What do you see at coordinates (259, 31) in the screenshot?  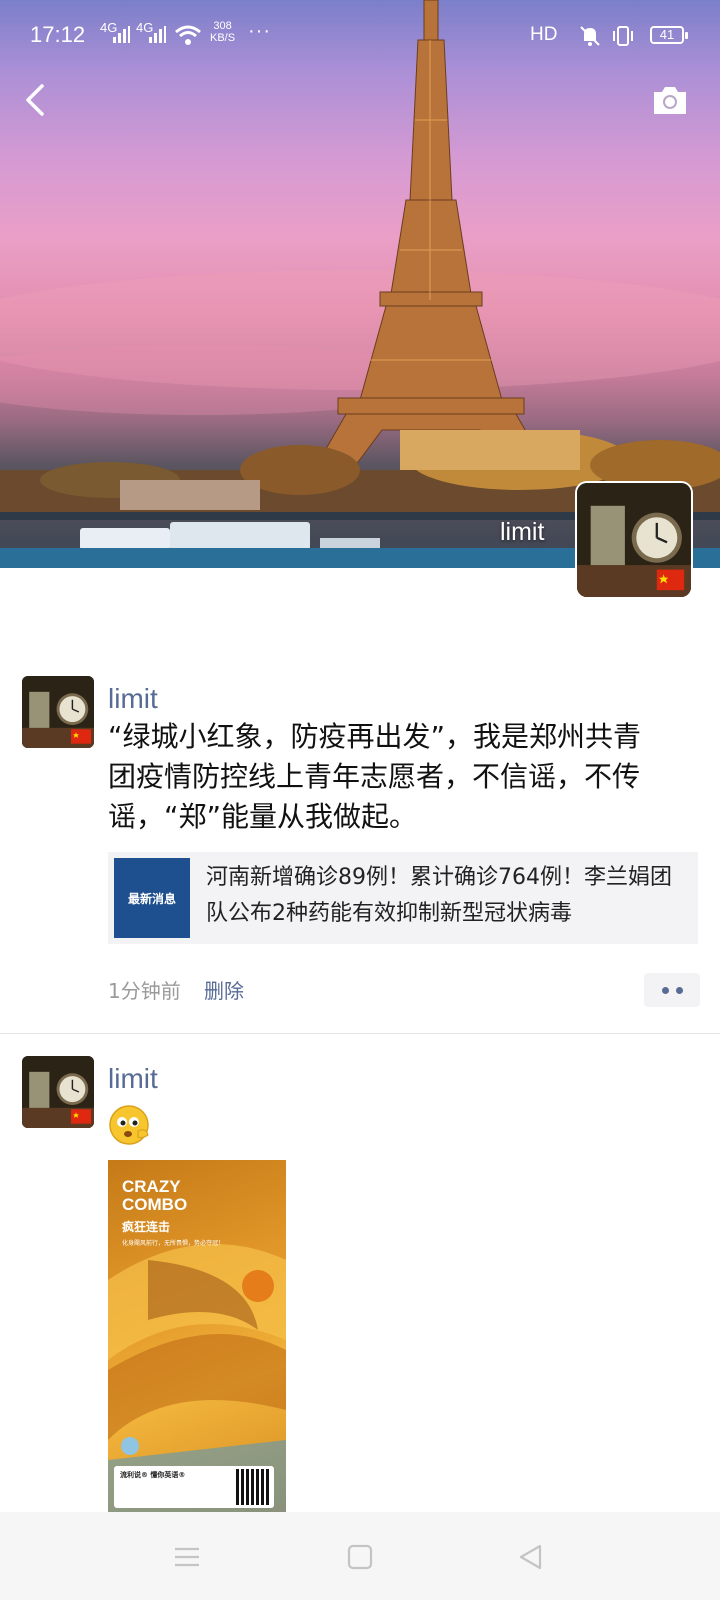 I see `more-notifications-icon: ···` at bounding box center [259, 31].